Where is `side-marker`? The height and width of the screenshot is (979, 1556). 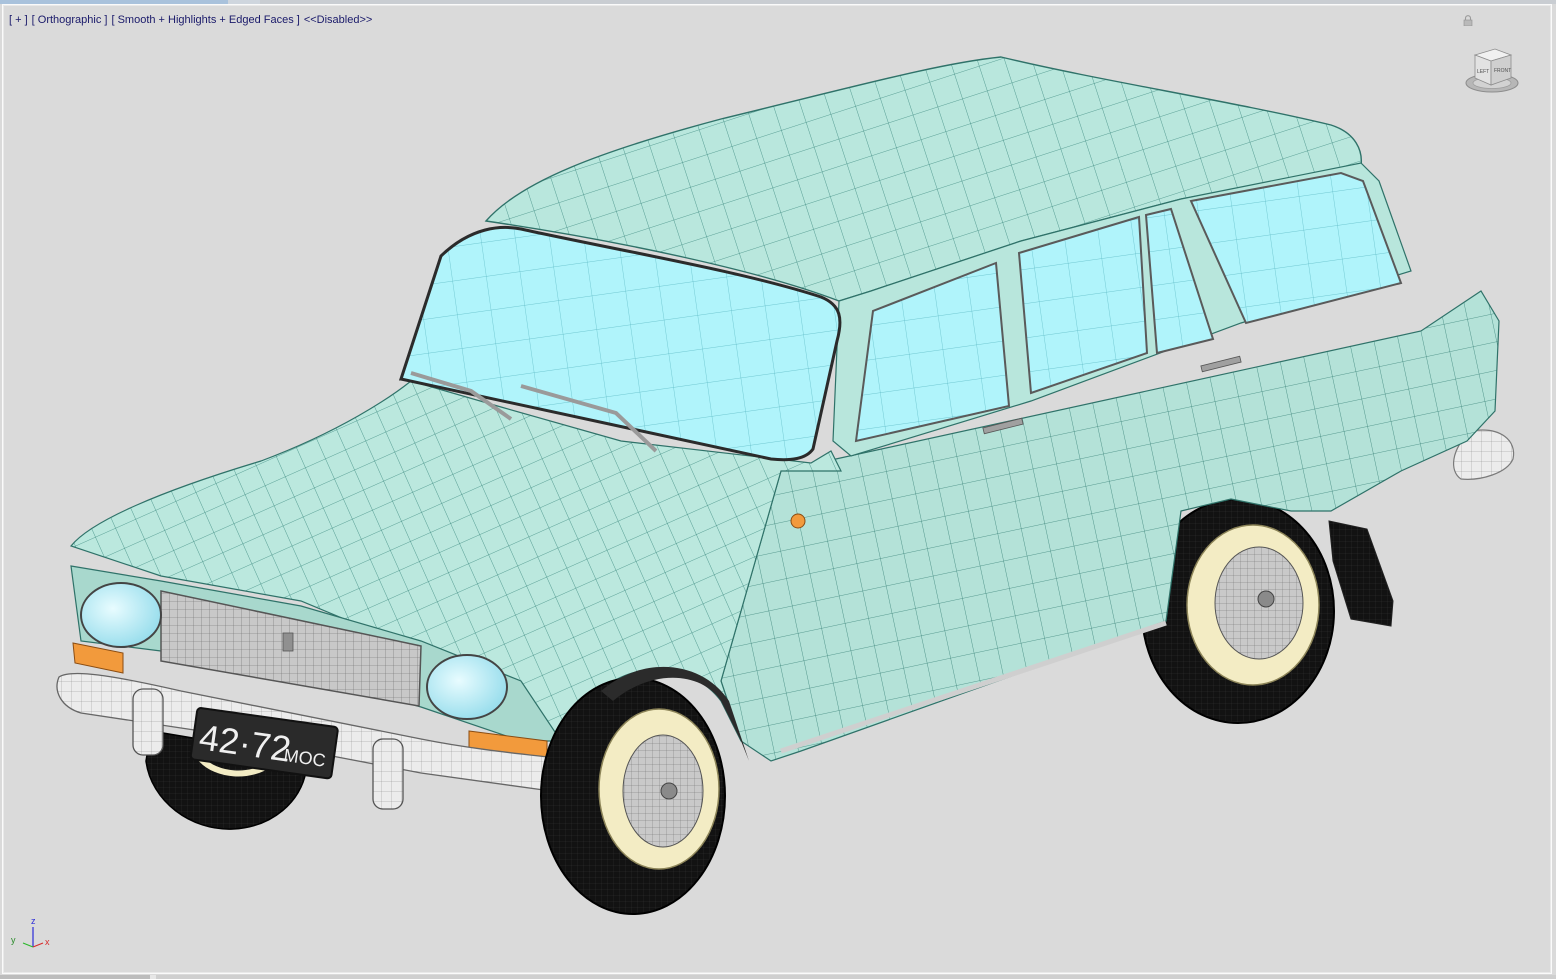 side-marker is located at coordinates (798, 521).